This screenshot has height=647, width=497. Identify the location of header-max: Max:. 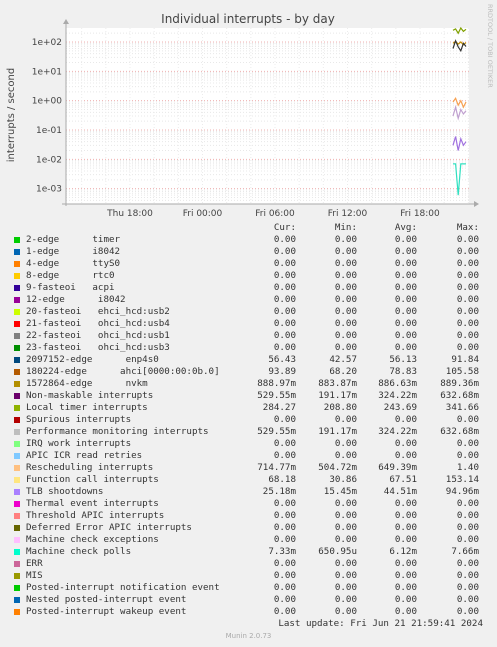
(467, 227).